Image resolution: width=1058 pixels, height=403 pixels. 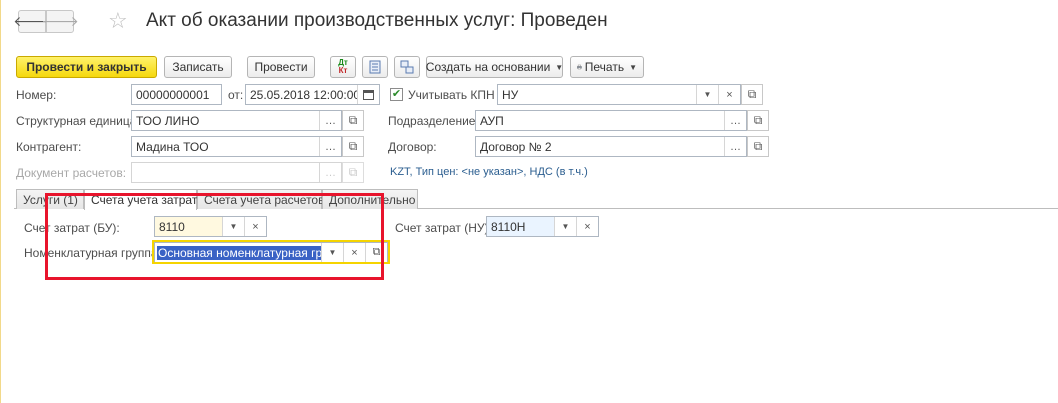 What do you see at coordinates (542, 226) in the screenshot?
I see `nu-account-field: 8110Н ▼ ×` at bounding box center [542, 226].